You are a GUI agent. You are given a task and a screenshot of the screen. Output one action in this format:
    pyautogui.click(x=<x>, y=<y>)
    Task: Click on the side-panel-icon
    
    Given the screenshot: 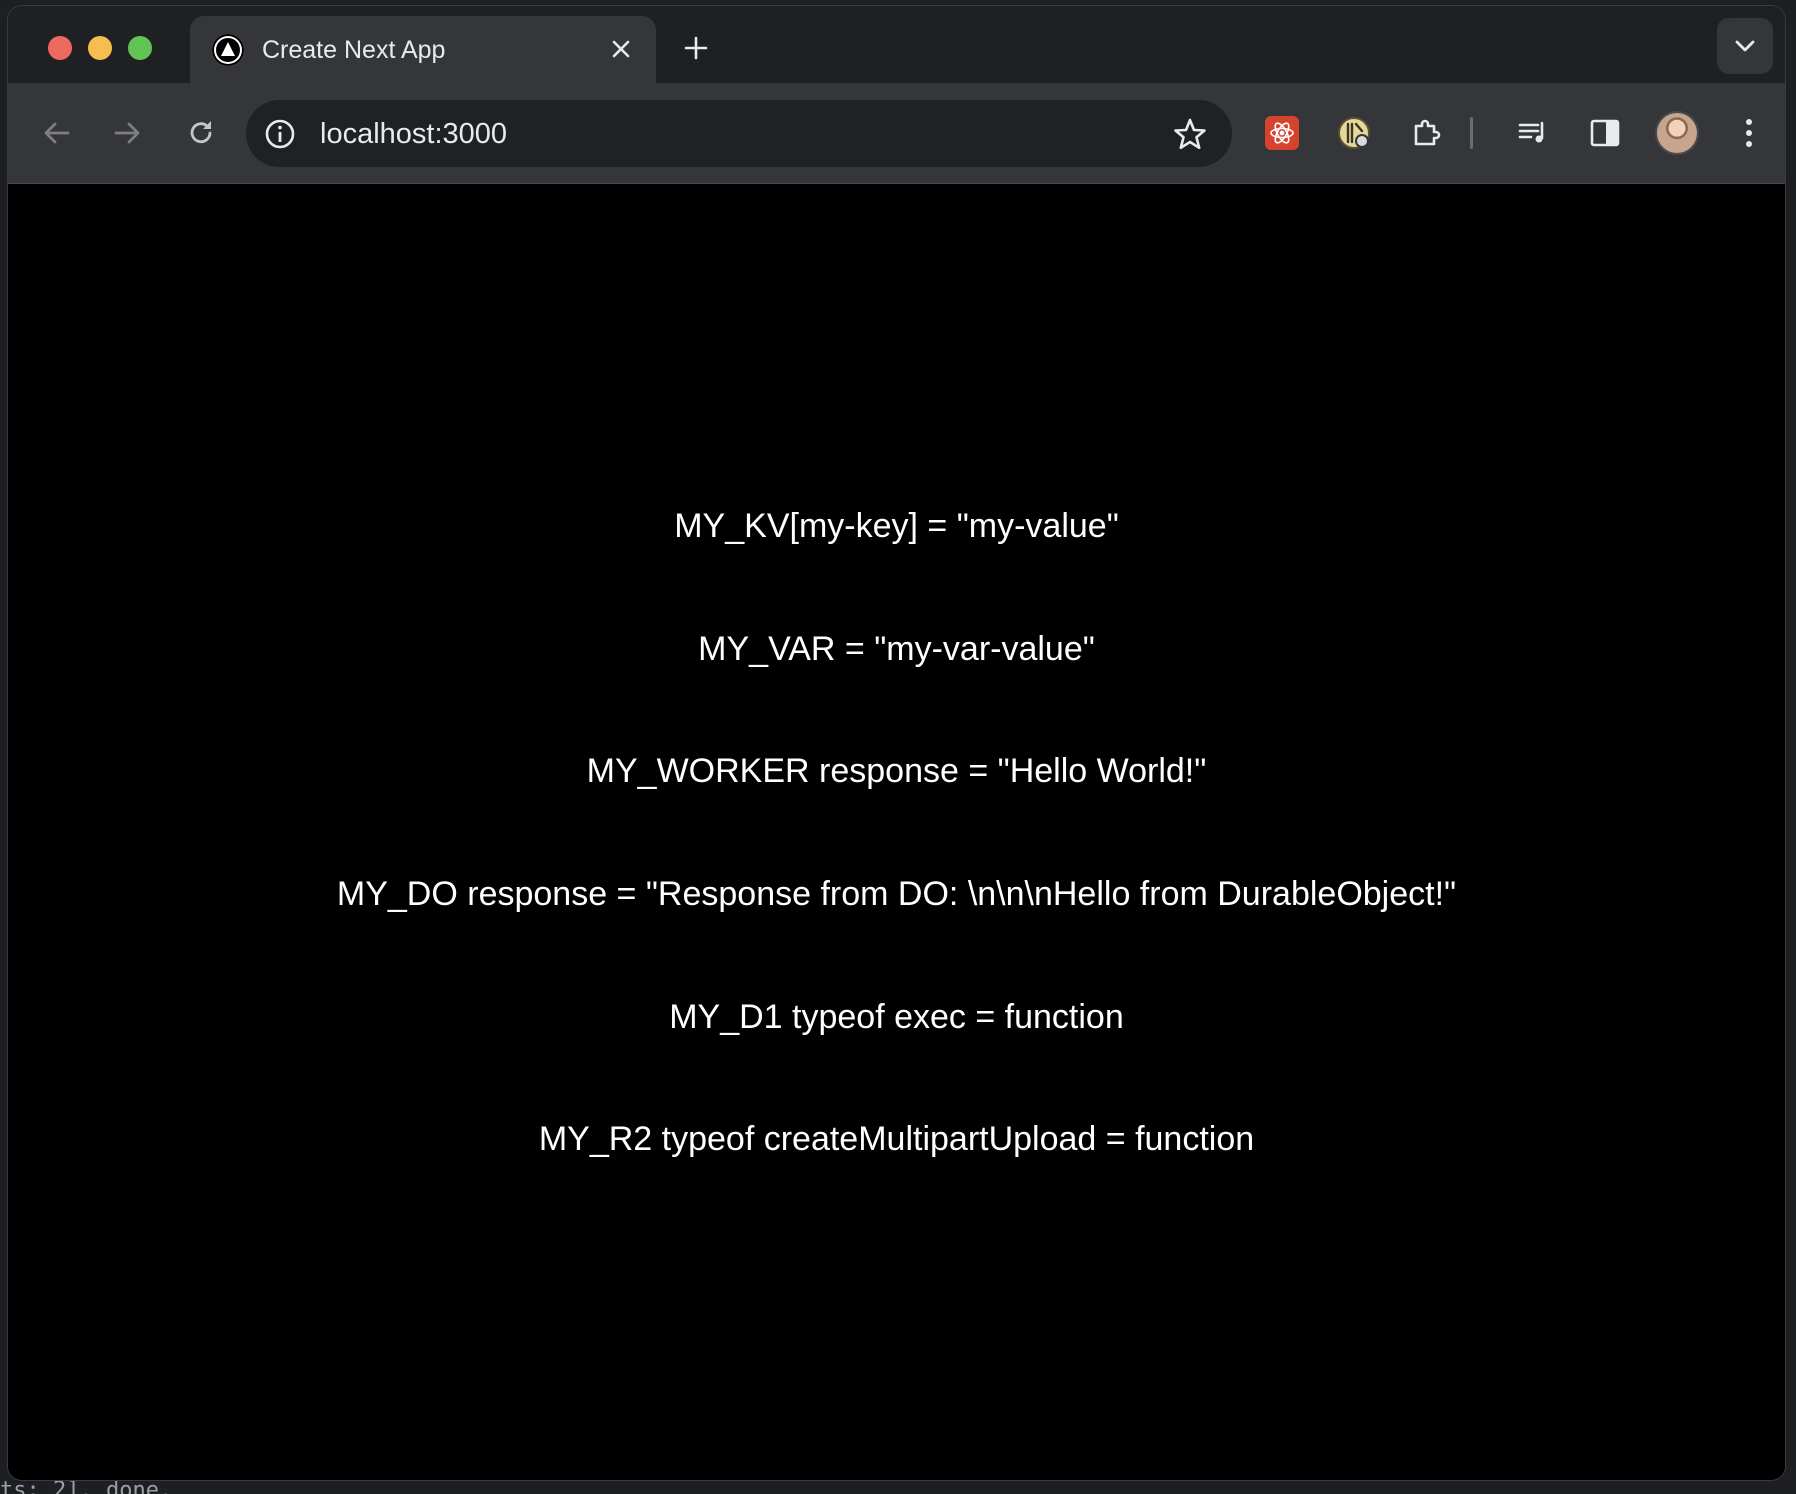 What is the action you would take?
    pyautogui.click(x=1605, y=133)
    